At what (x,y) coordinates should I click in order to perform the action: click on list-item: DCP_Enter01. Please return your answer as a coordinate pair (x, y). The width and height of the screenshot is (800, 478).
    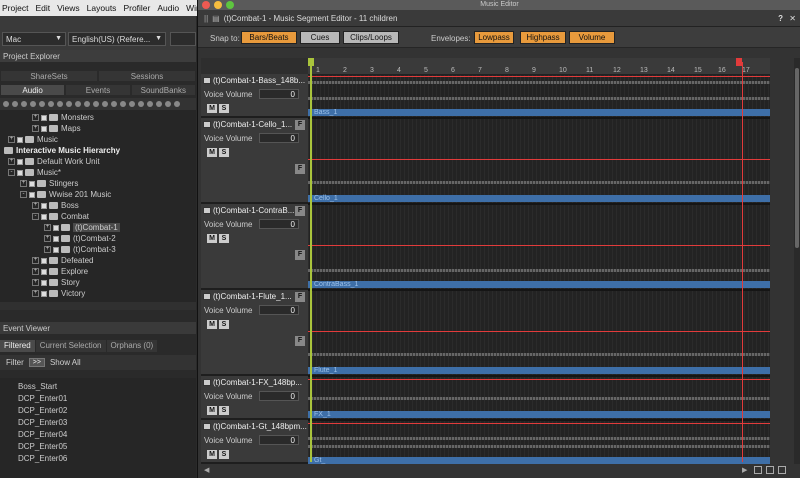
    Looking at the image, I should click on (42, 398).